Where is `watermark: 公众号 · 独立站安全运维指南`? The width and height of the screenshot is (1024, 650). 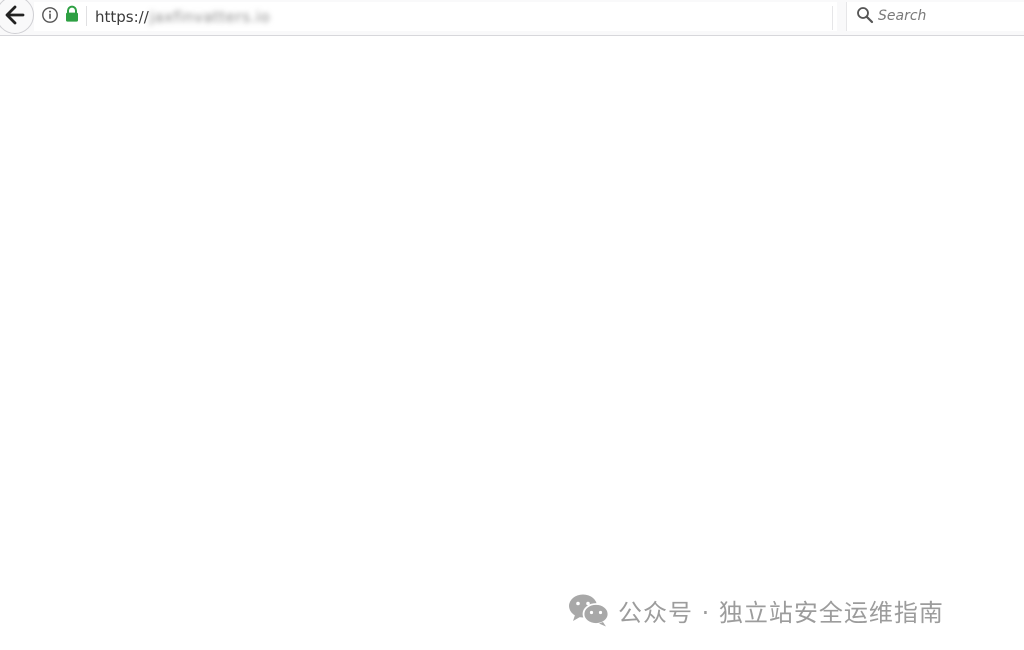
watermark: 公众号 · 独立站安全运维指南 is located at coordinates (756, 610).